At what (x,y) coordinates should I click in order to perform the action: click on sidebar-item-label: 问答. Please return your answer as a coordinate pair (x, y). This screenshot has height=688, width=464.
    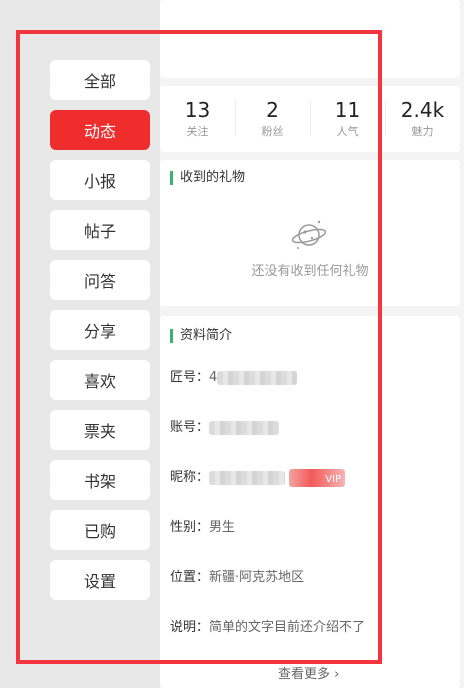
    Looking at the image, I should click on (99, 281).